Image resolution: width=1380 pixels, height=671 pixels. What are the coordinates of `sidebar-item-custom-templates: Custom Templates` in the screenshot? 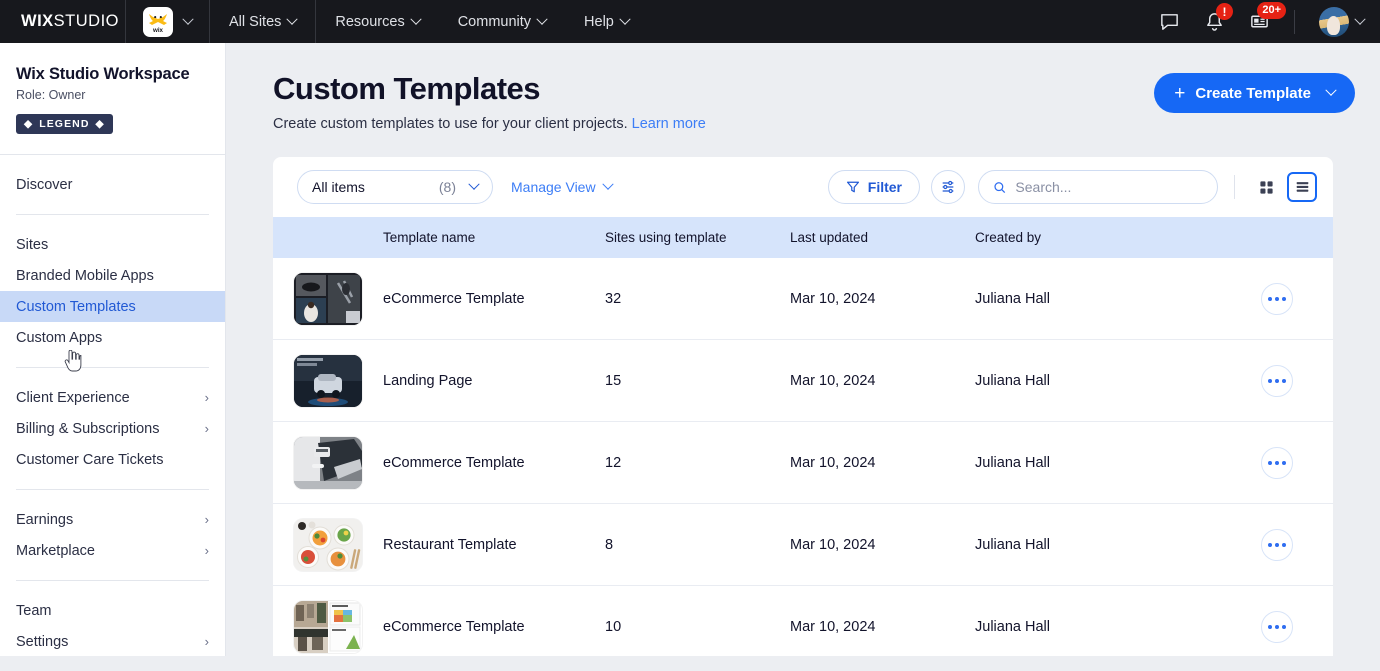 It's located at (112, 306).